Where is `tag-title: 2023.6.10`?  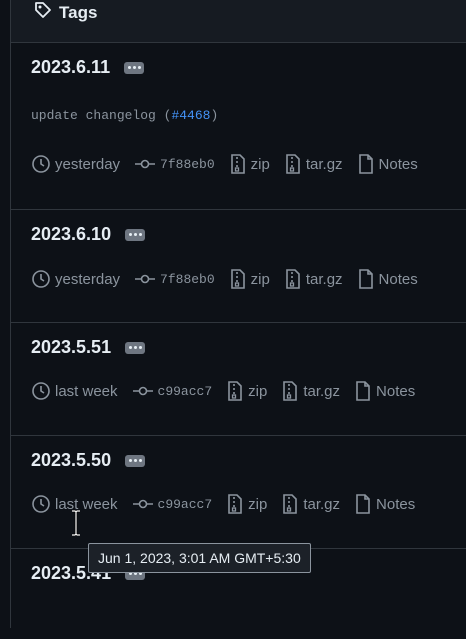
tag-title: 2023.6.10 is located at coordinates (88, 234).